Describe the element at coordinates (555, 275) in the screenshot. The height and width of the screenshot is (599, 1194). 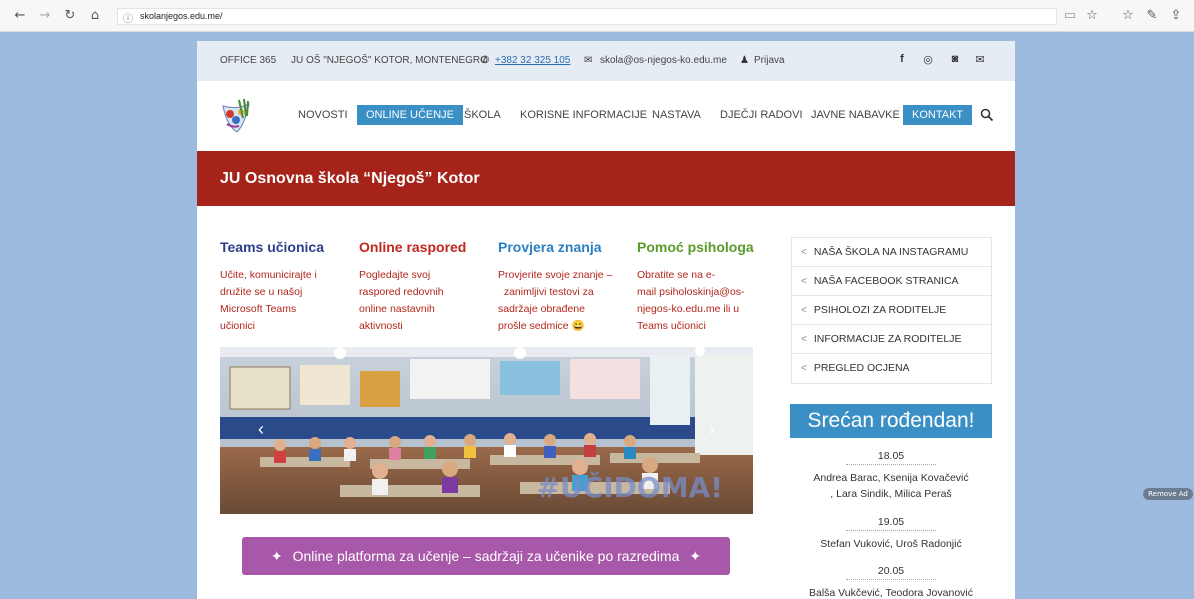
I see `feature-provjera-line: Provjerite svoje znanje –` at that location.